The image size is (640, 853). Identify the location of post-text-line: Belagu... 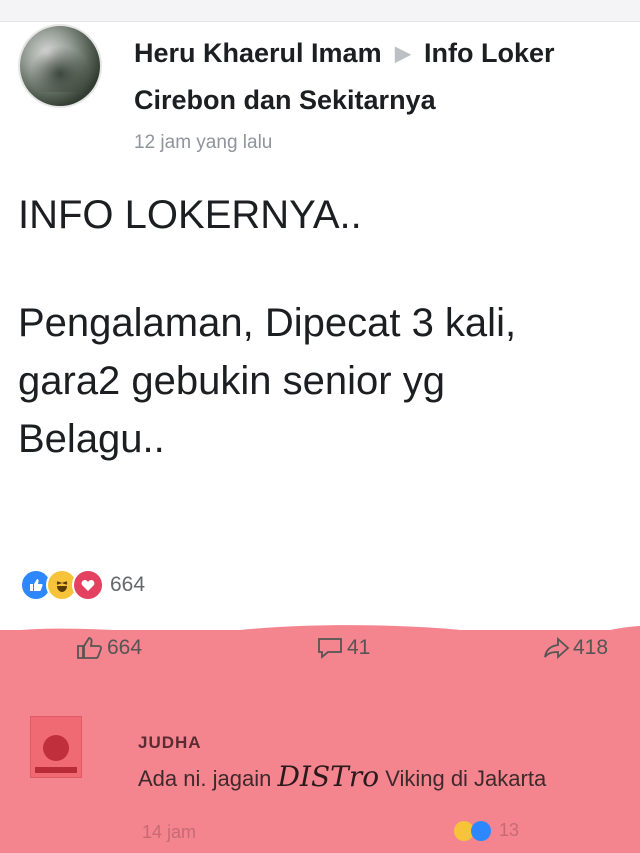
(91, 439).